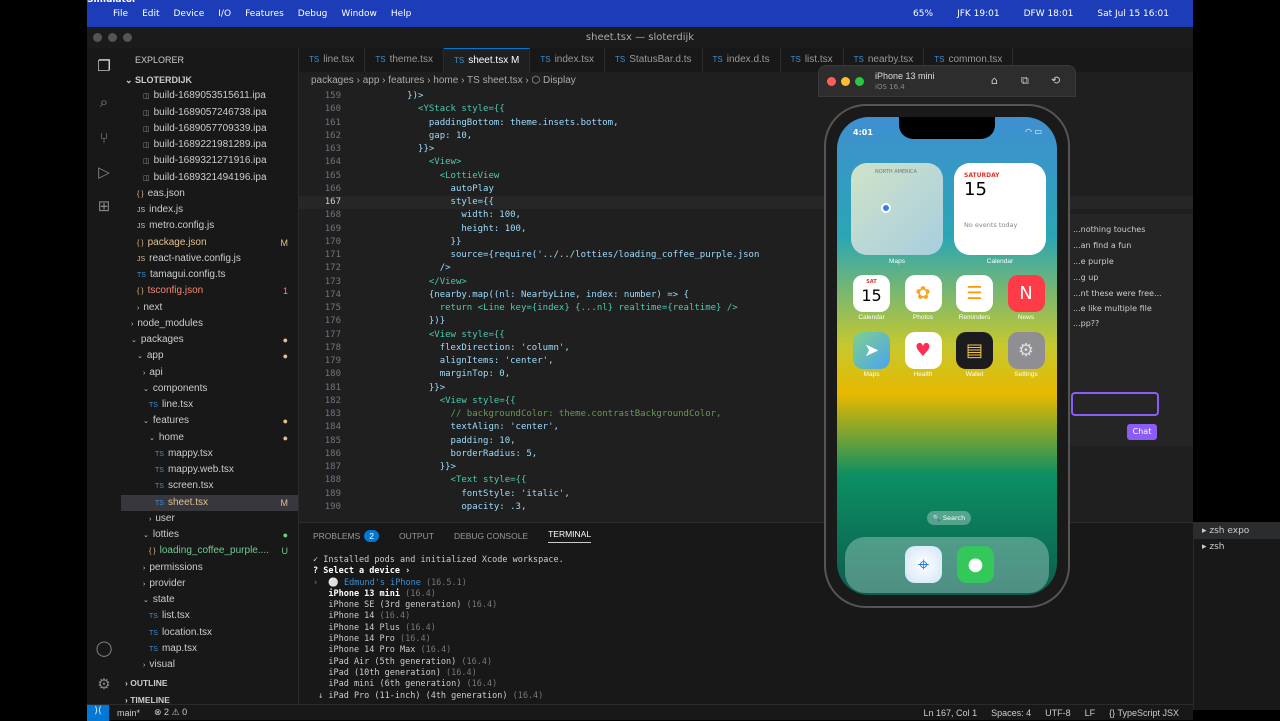  I want to click on menu-item: Debug, so click(313, 14).